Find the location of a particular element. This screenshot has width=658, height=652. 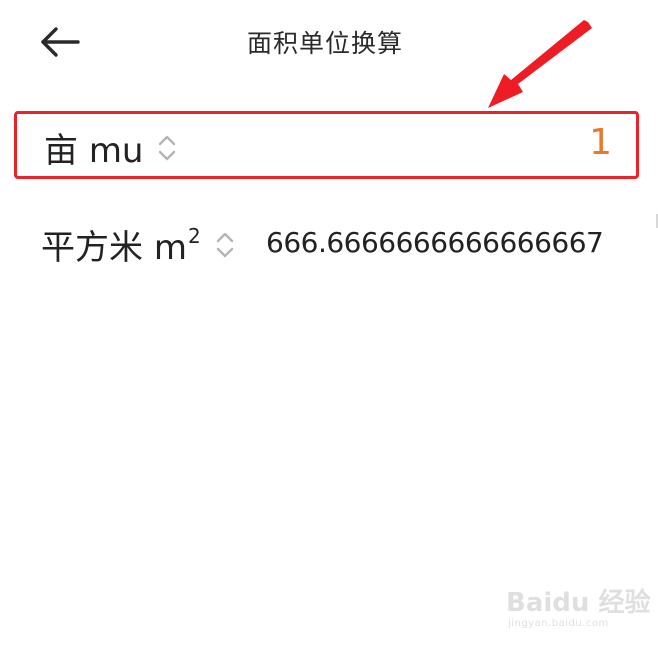

red-arrow-icon is located at coordinates (535, 64).